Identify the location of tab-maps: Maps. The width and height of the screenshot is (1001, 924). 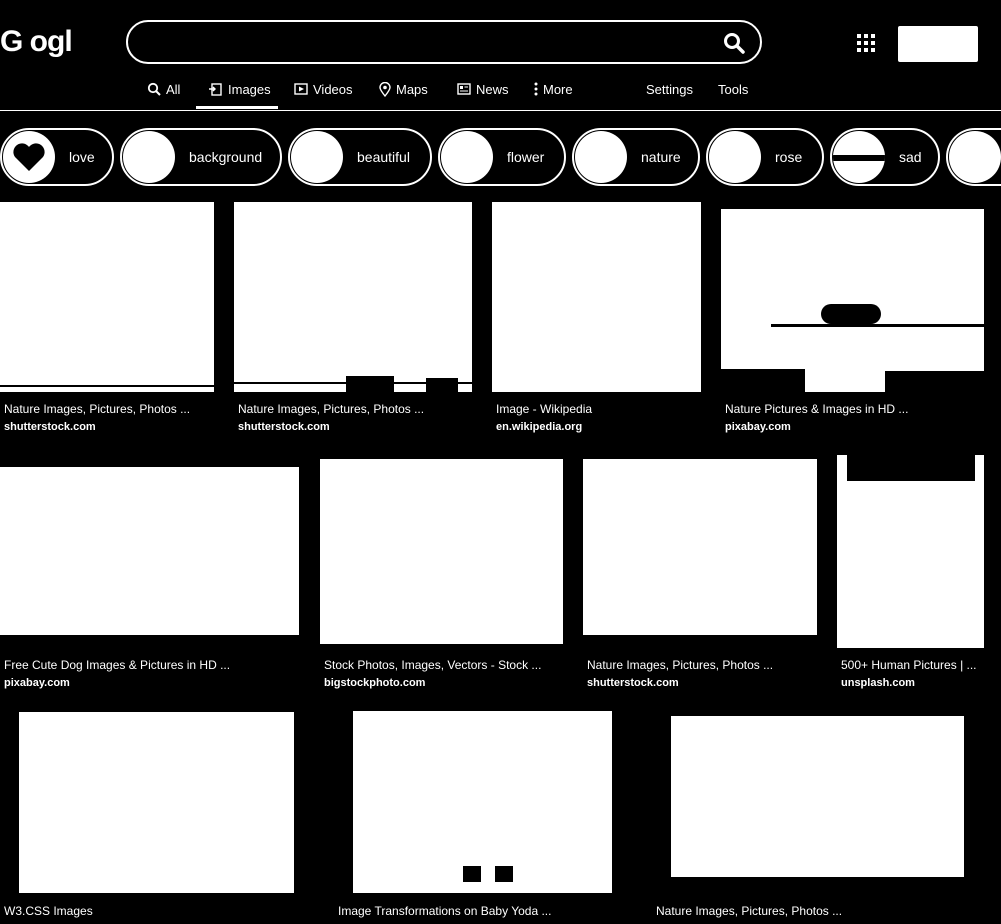
(403, 89).